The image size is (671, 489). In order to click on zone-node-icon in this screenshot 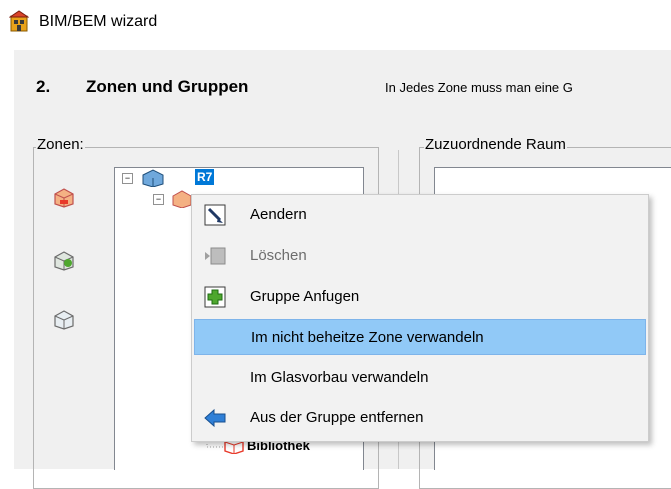, I will do `click(153, 178)`.